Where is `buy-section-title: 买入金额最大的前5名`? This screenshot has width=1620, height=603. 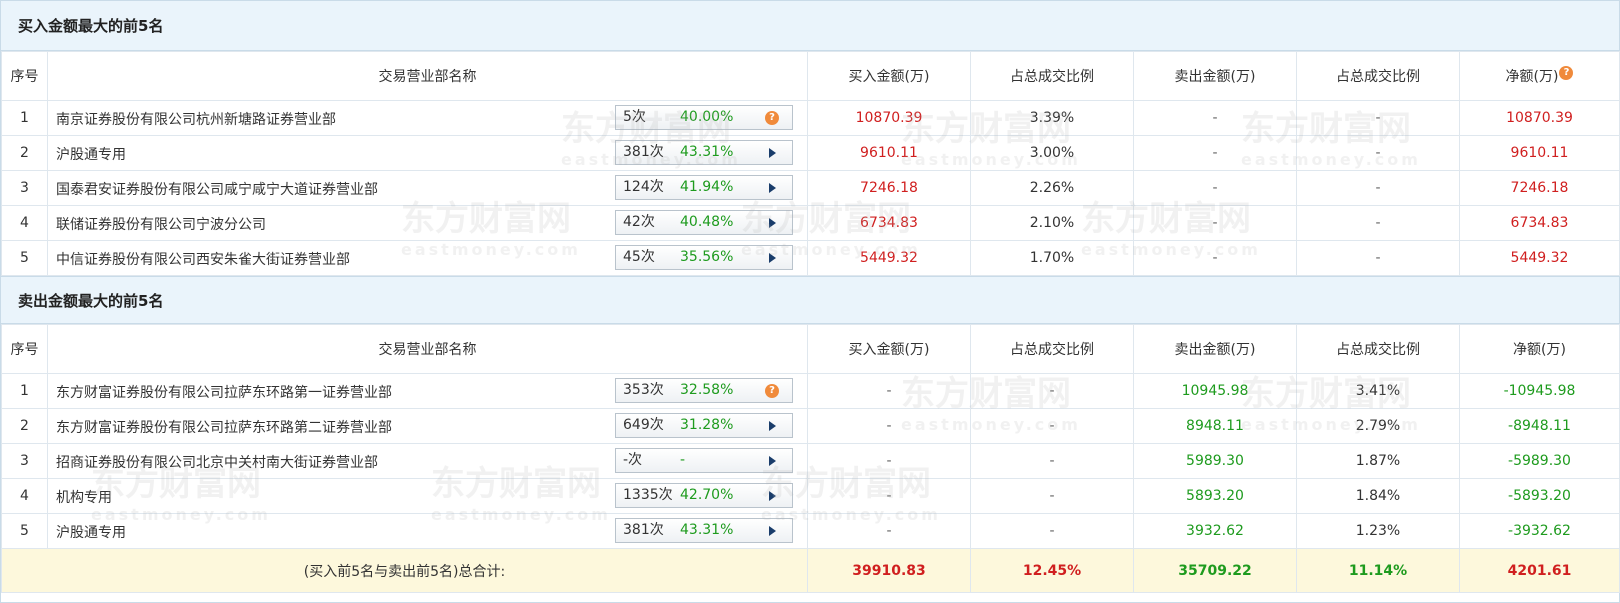 buy-section-title: 买入金额最大的前5名 is located at coordinates (810, 26).